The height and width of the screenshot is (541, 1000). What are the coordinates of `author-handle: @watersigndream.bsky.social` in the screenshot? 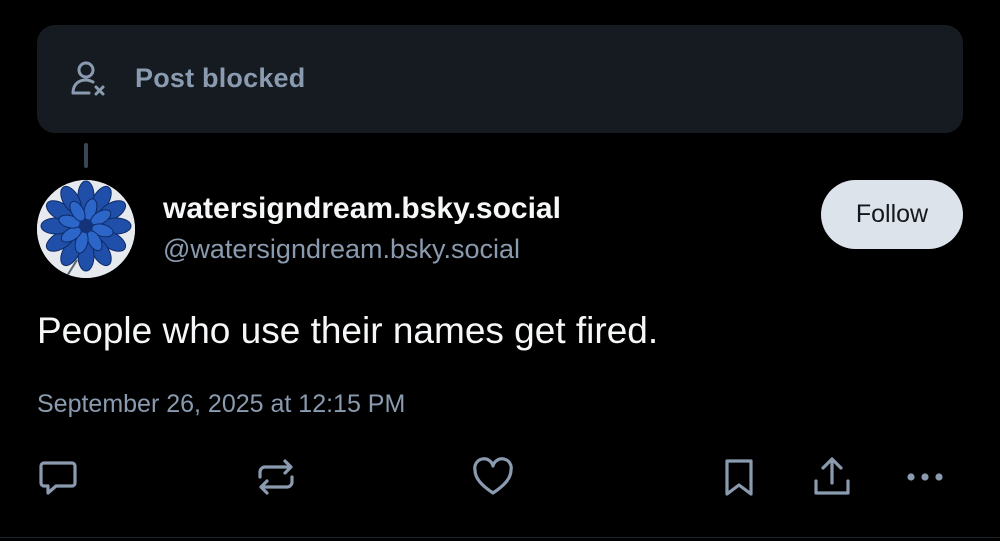 It's located at (341, 249).